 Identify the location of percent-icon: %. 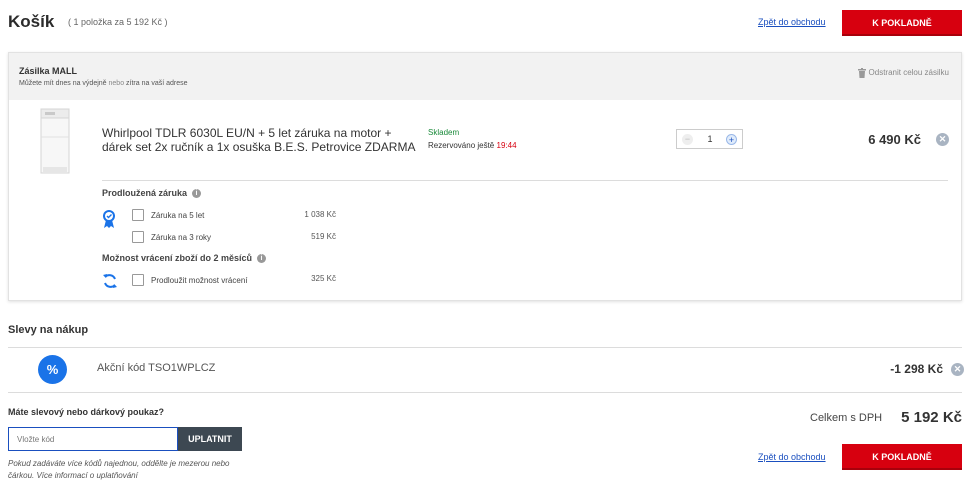
(52, 369).